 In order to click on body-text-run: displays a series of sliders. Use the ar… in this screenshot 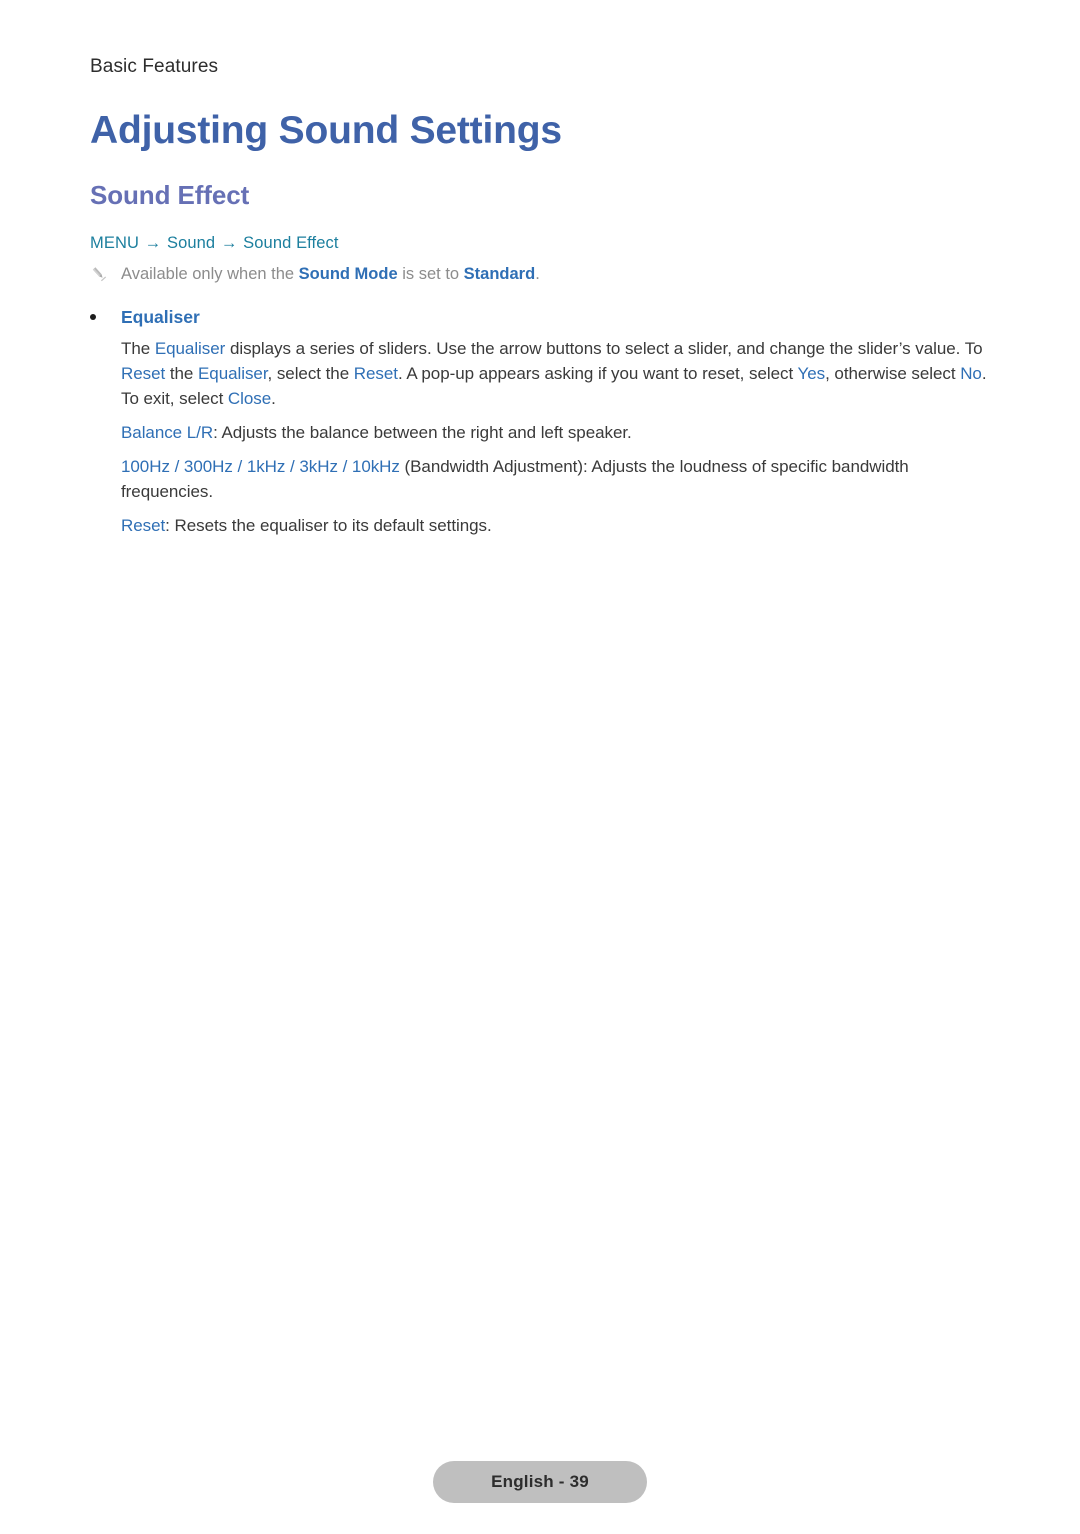, I will do `click(604, 349)`.